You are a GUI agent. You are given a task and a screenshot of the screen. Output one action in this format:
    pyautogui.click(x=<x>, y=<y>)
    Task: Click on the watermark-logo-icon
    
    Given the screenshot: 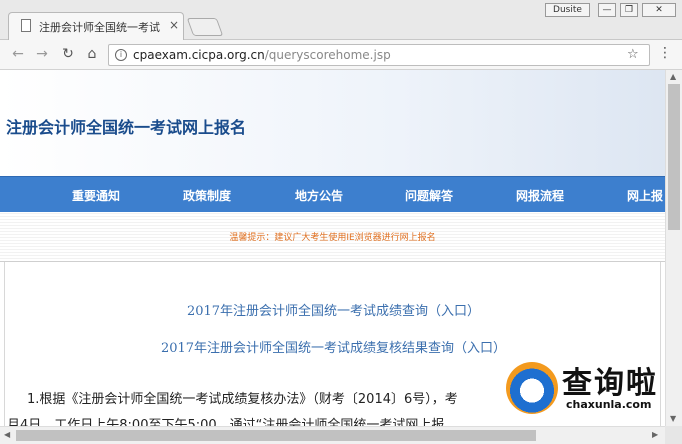 What is the action you would take?
    pyautogui.click(x=532, y=388)
    